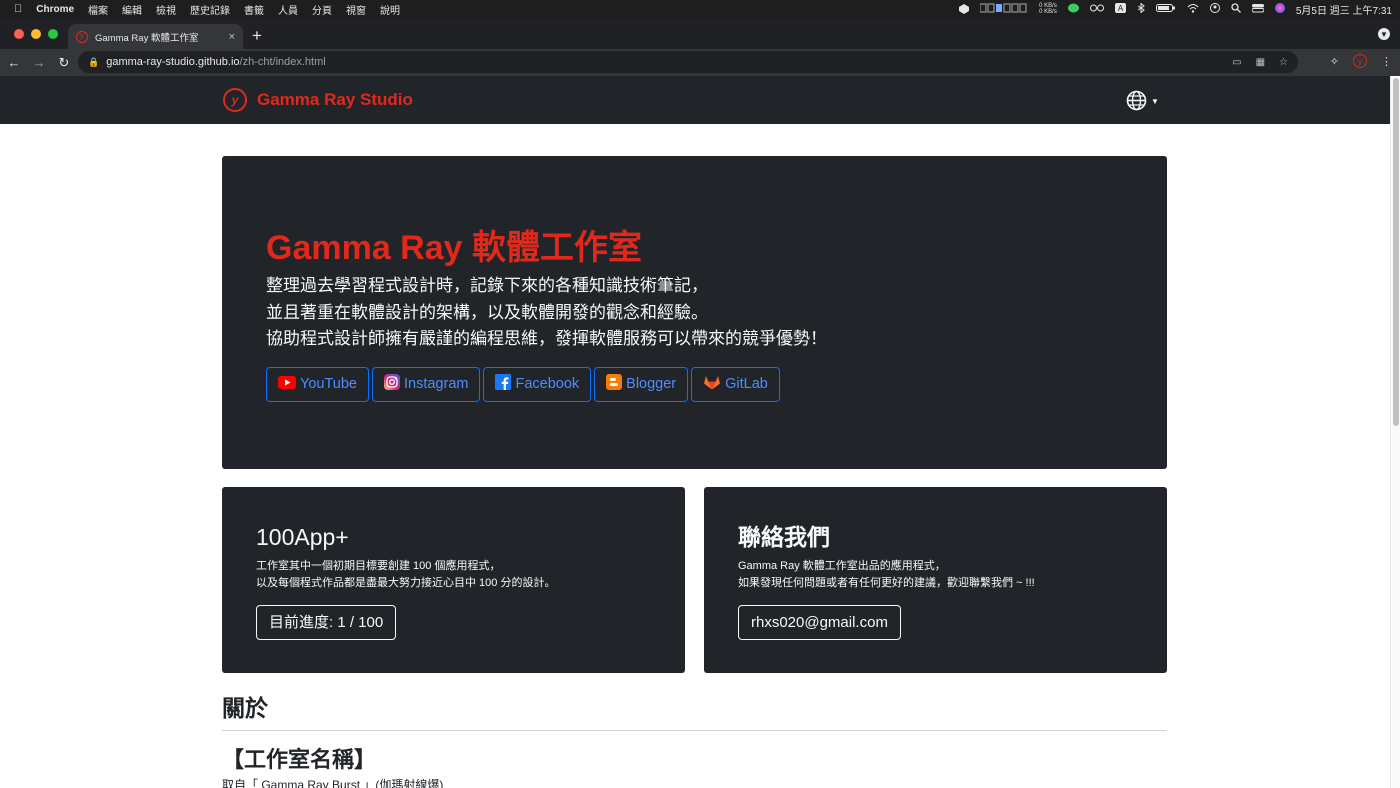 The width and height of the screenshot is (1400, 788). I want to click on facebook-label: Facebook, so click(547, 384).